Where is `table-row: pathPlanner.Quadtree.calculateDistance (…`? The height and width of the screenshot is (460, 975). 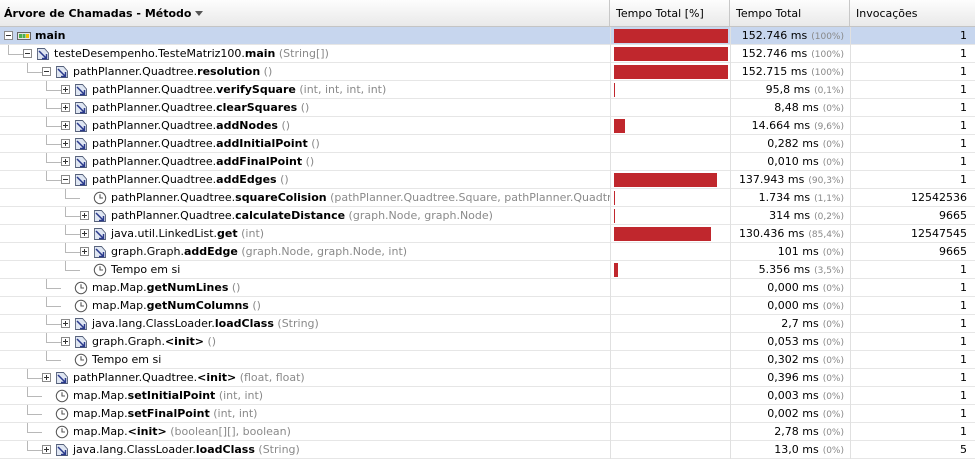
table-row: pathPlanner.Quadtree.calculateDistance (… is located at coordinates (487, 216).